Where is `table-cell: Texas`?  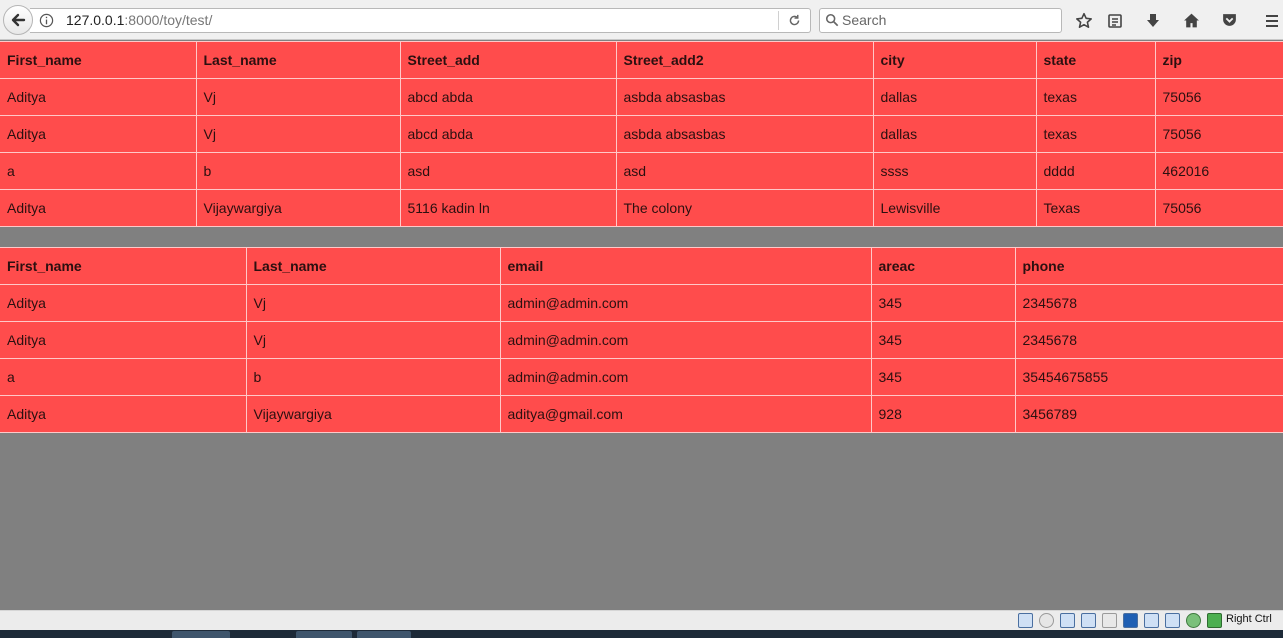
table-cell: Texas is located at coordinates (1095, 208).